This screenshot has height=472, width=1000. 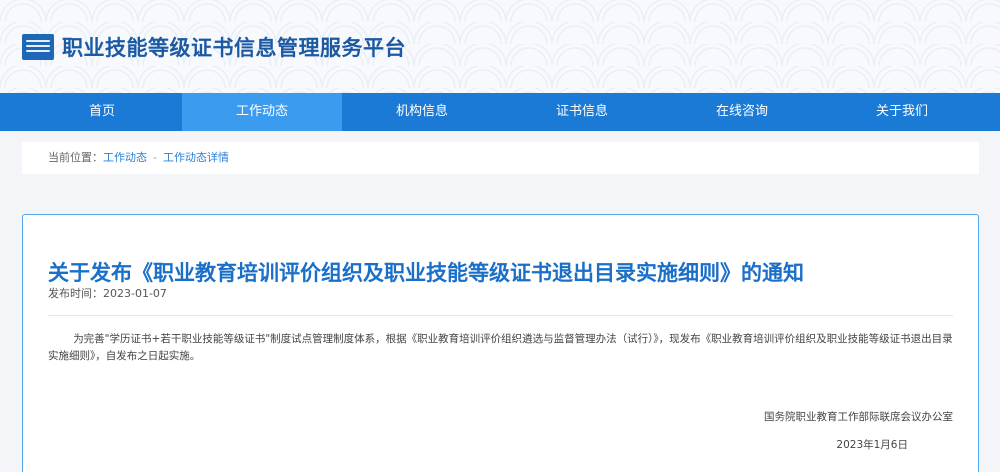 I want to click on title-divider, so click(x=500, y=315).